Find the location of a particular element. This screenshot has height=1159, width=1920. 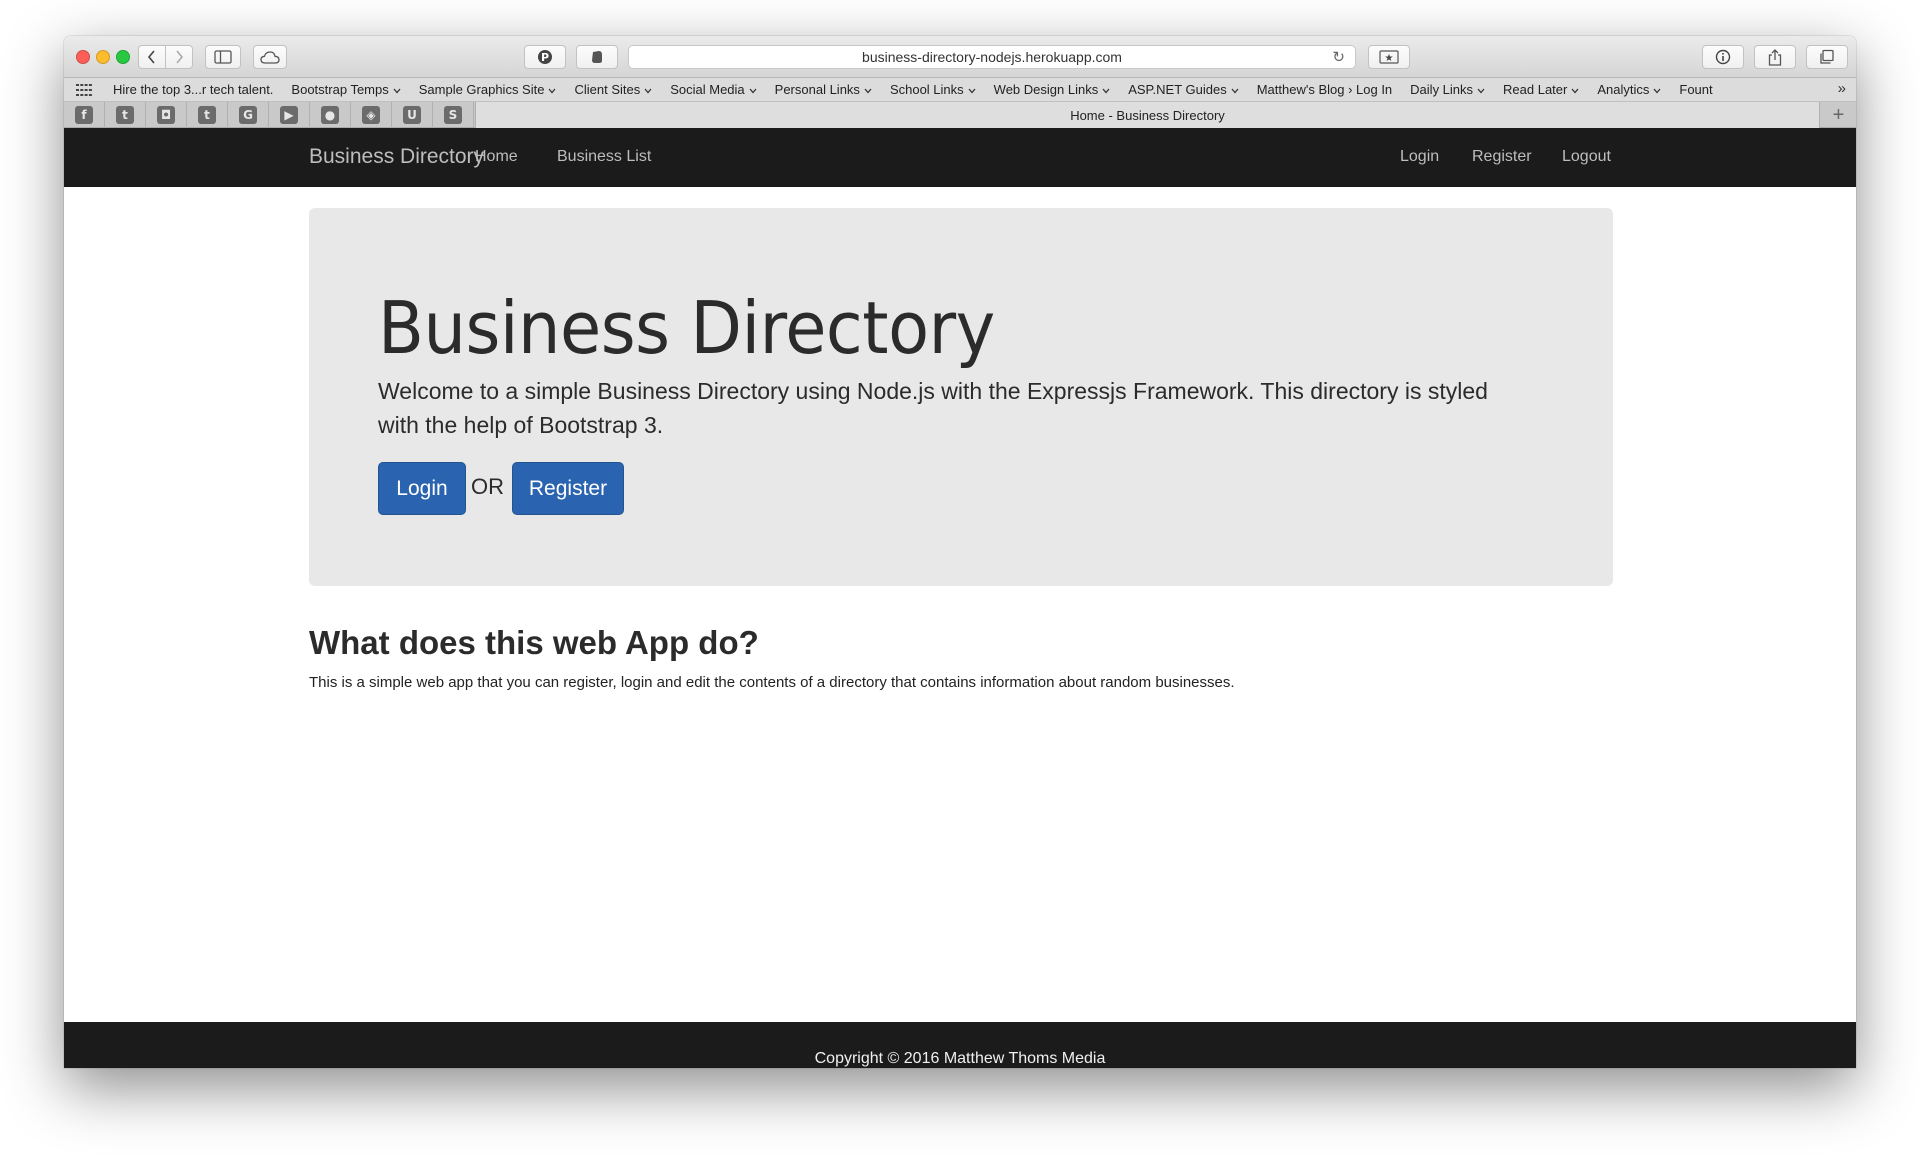

close-window-button is located at coordinates (83, 57).